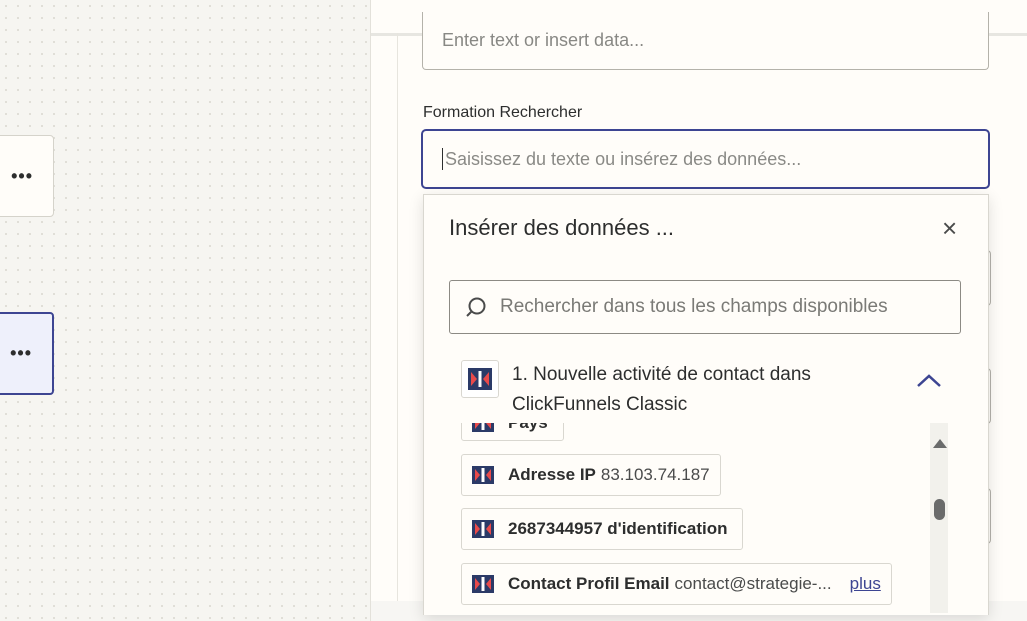 The image size is (1027, 621). I want to click on workflow-step-card: •••, so click(27, 176).